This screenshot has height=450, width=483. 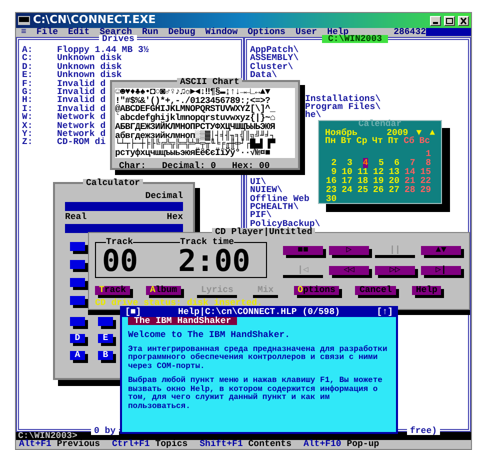 I want to click on day-cell: 12, so click(x=378, y=172).